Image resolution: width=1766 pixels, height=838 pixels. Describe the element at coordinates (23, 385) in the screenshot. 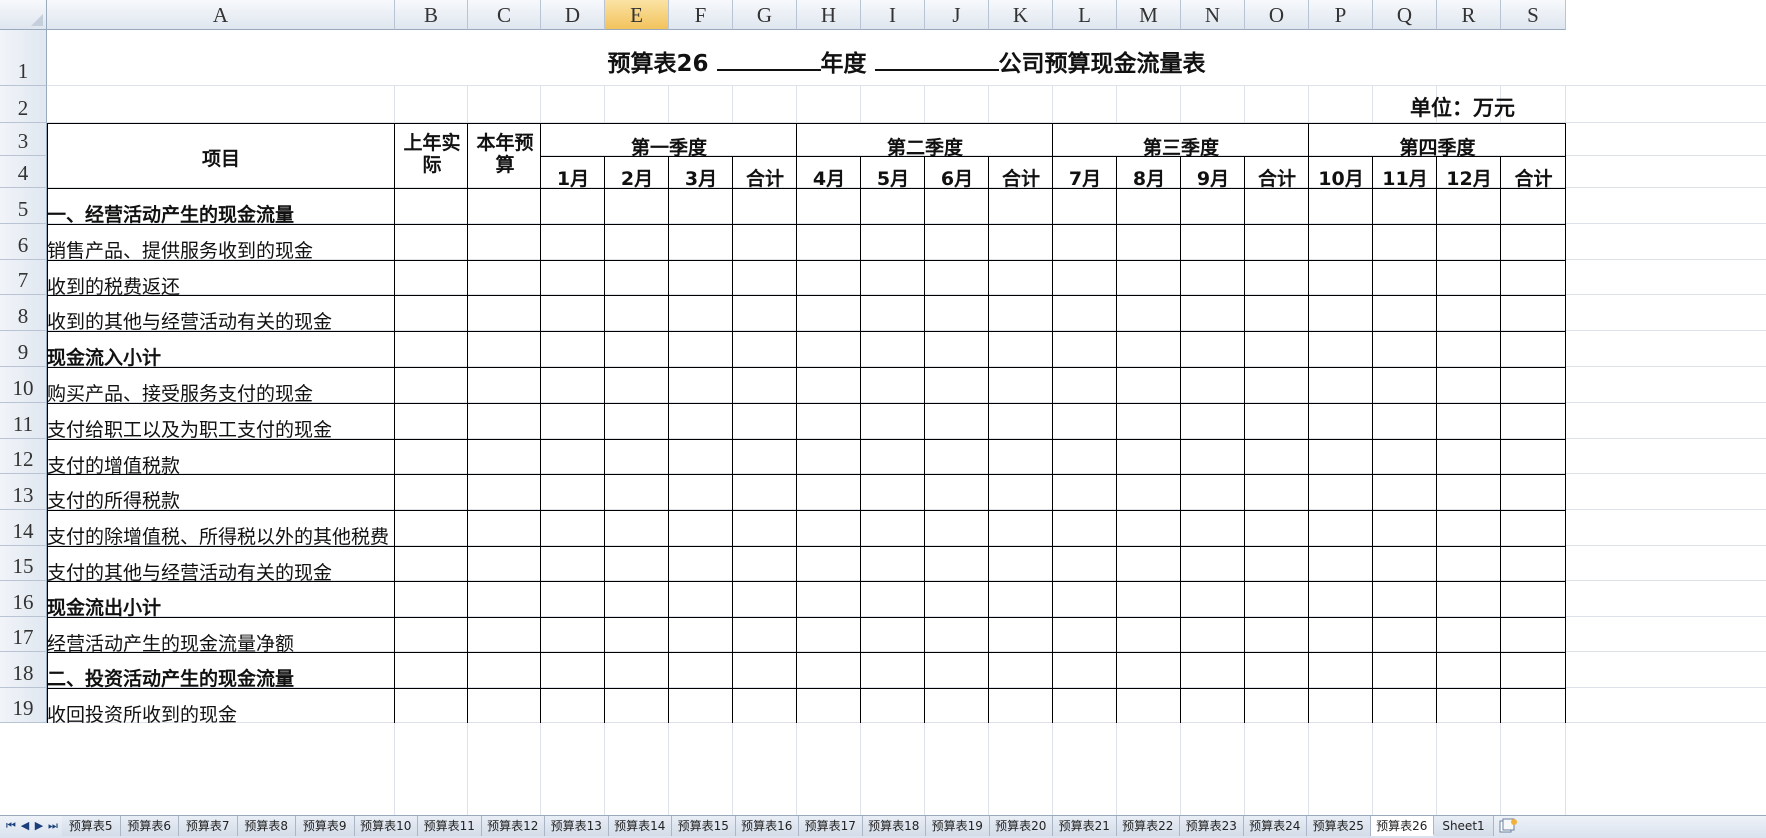

I see `row-header-10: 10` at that location.